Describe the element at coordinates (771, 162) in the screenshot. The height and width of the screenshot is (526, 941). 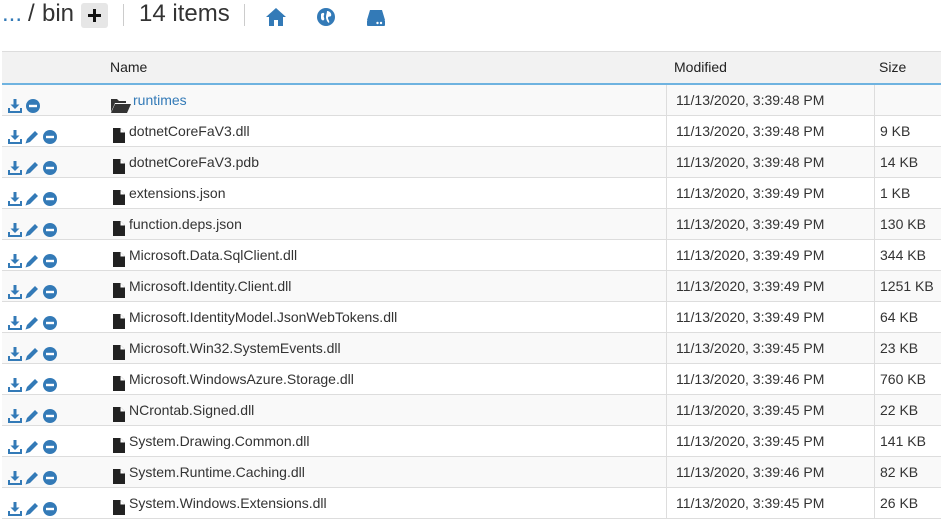
I see `modified-cell: 11/13/2020, 3:39:48 PM` at that location.